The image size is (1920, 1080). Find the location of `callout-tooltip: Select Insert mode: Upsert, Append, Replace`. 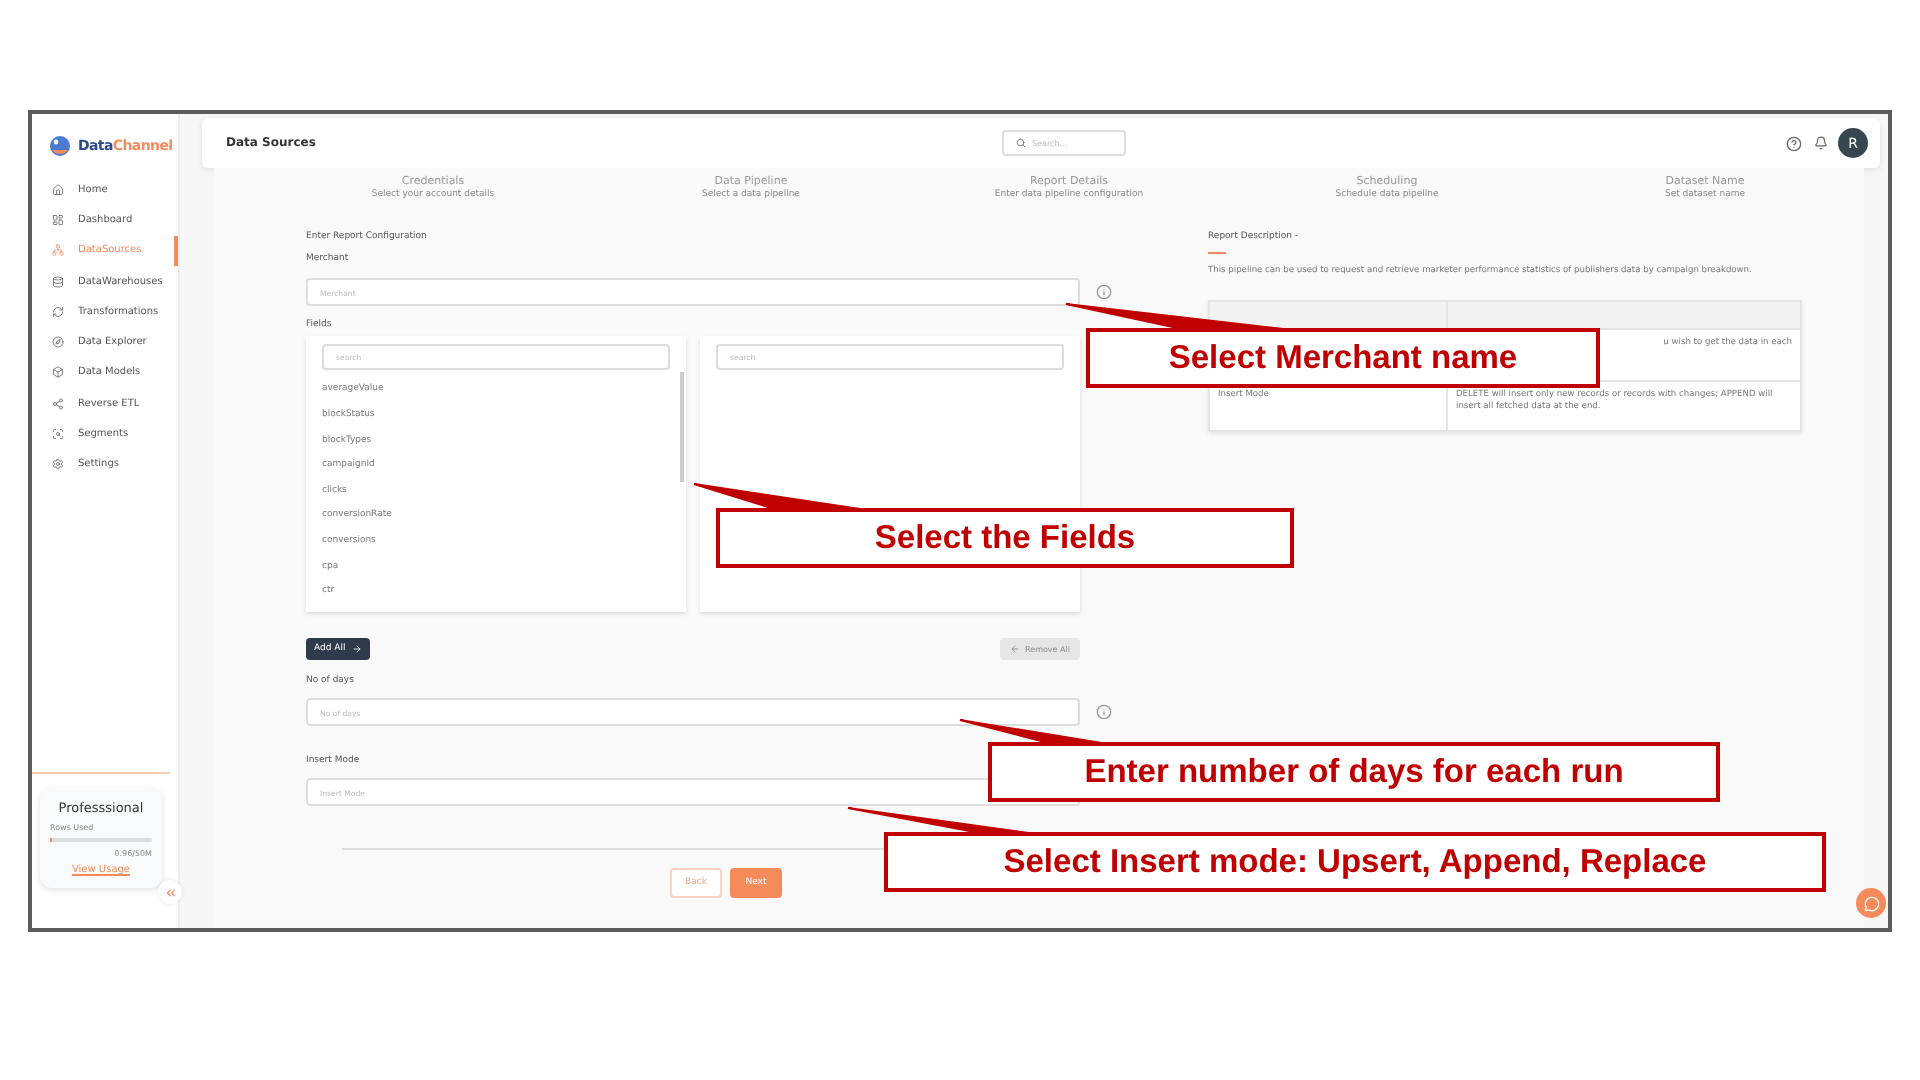

callout-tooltip: Select Insert mode: Upsert, Append, Replace is located at coordinates (1355, 862).